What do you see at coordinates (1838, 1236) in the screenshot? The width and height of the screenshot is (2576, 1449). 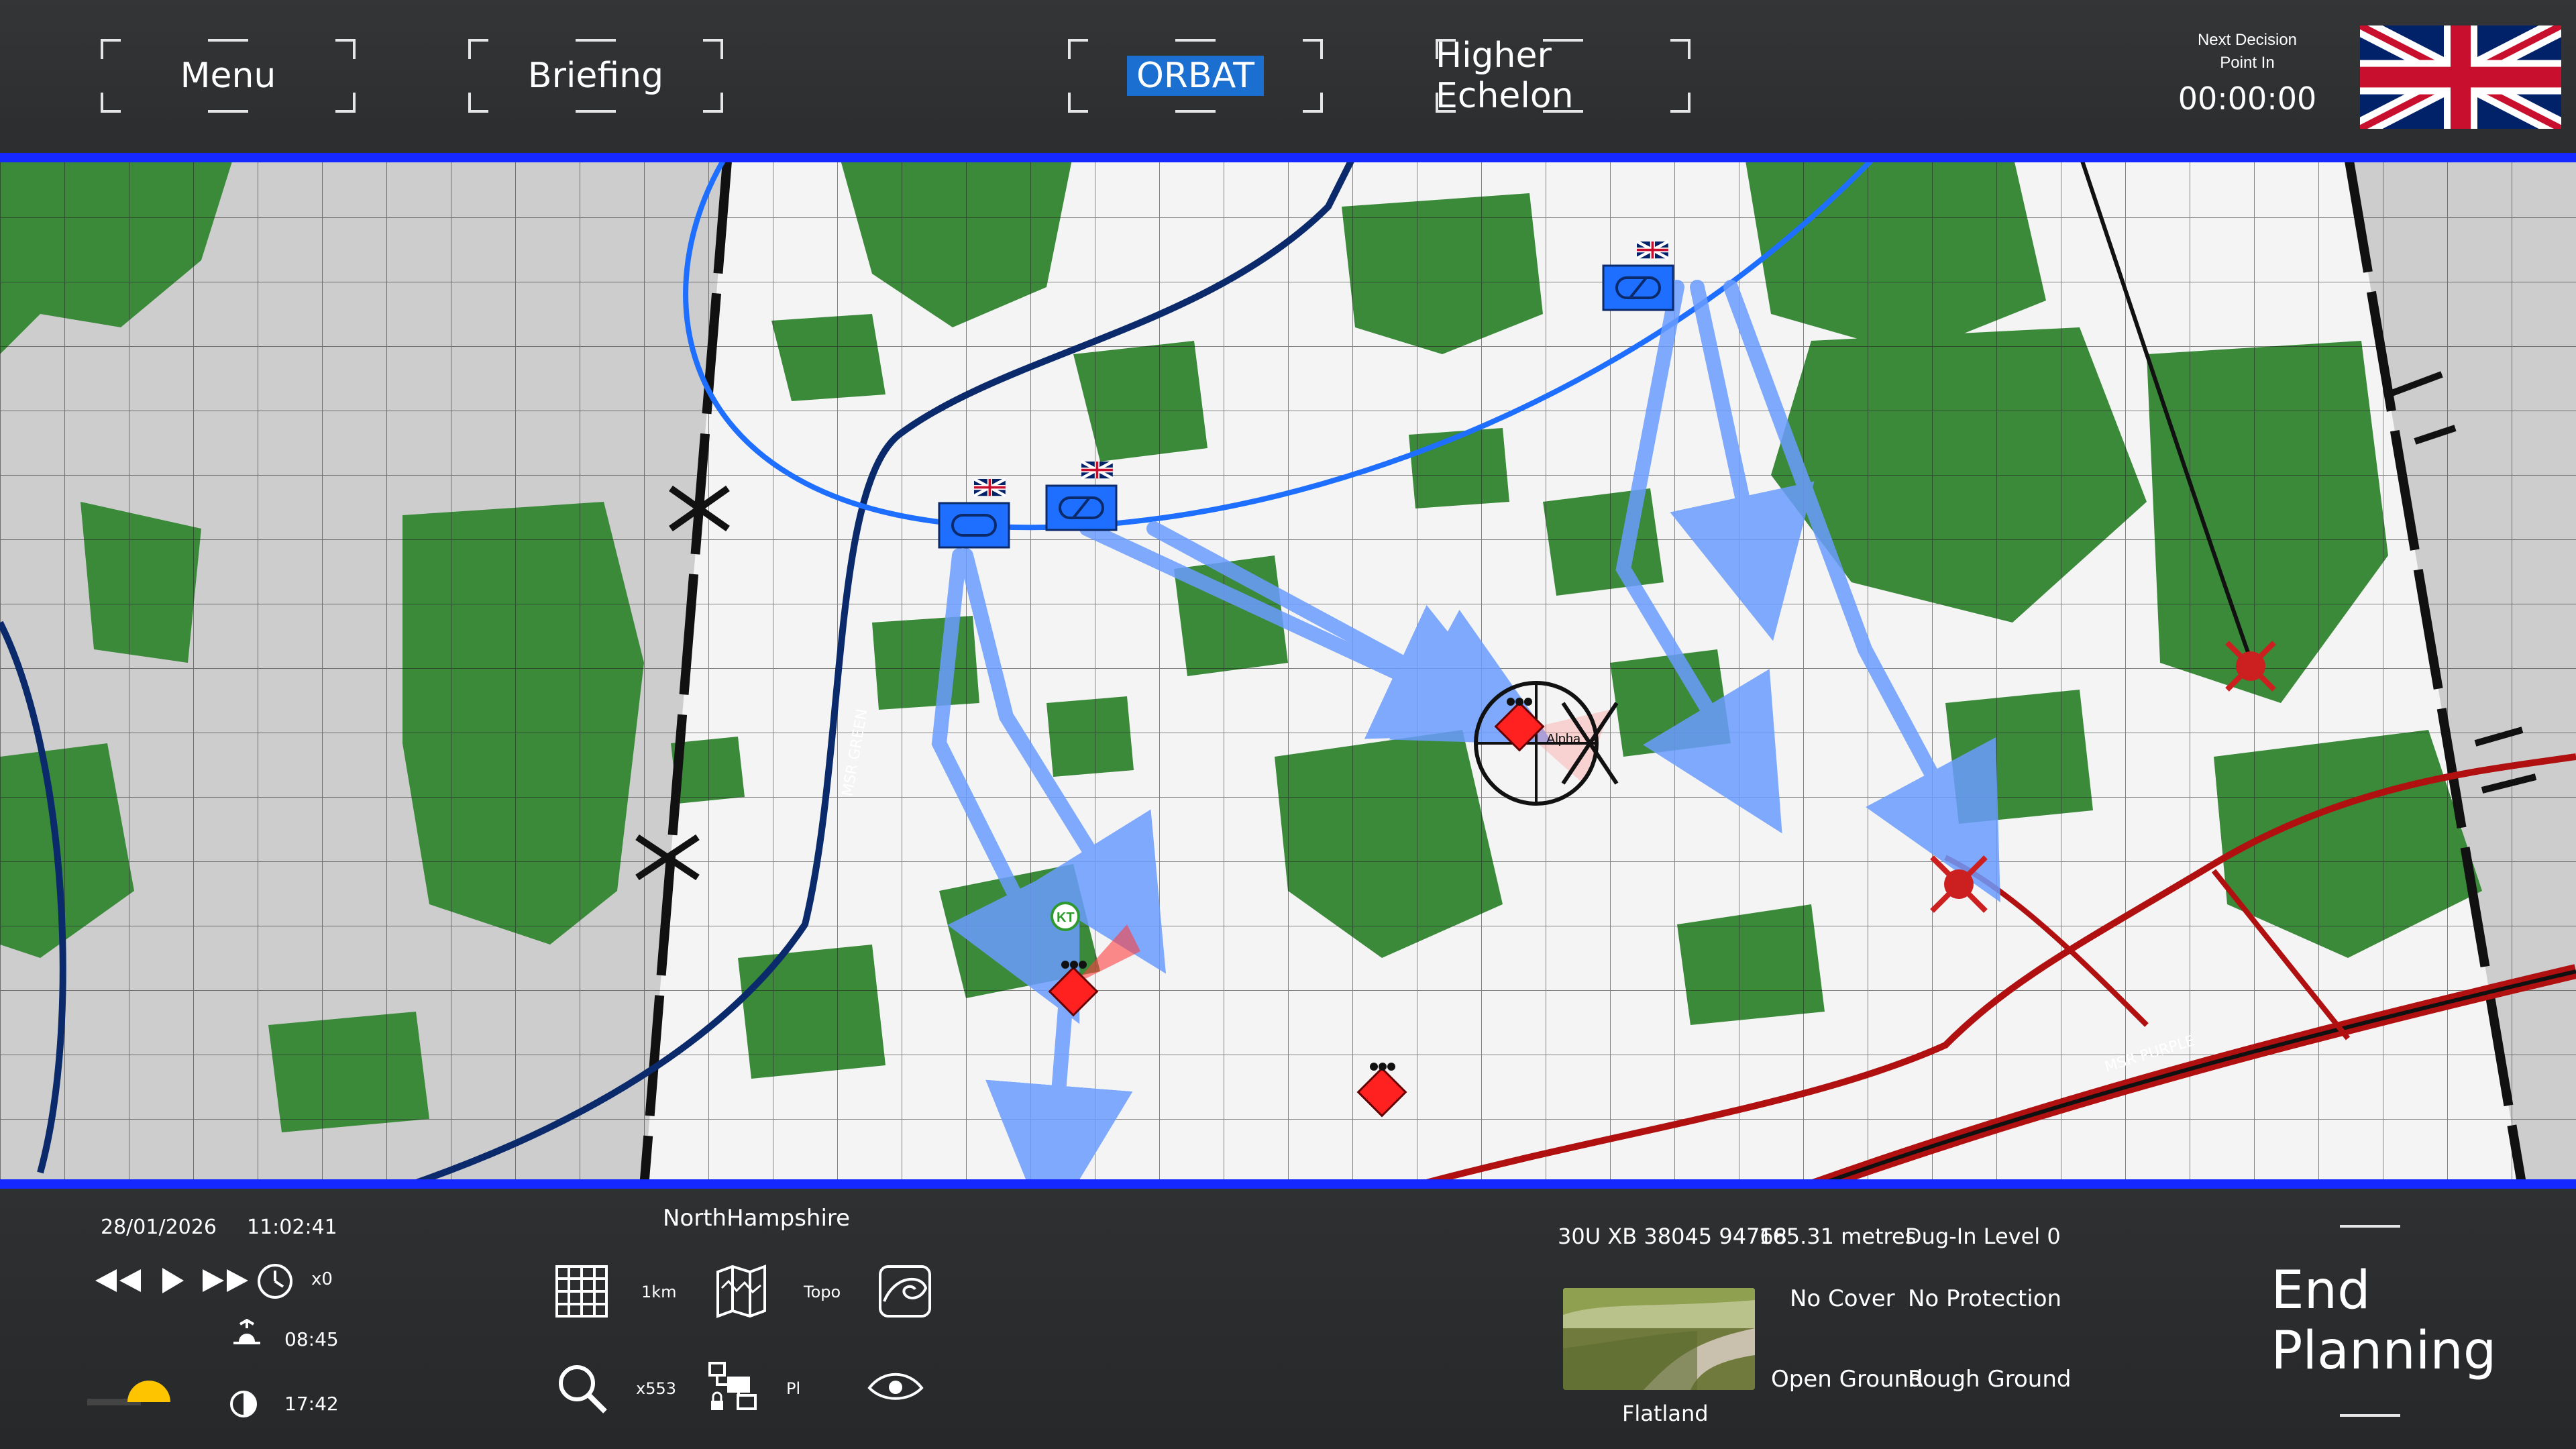 I see `elevation-readout: 165.31 metres` at bounding box center [1838, 1236].